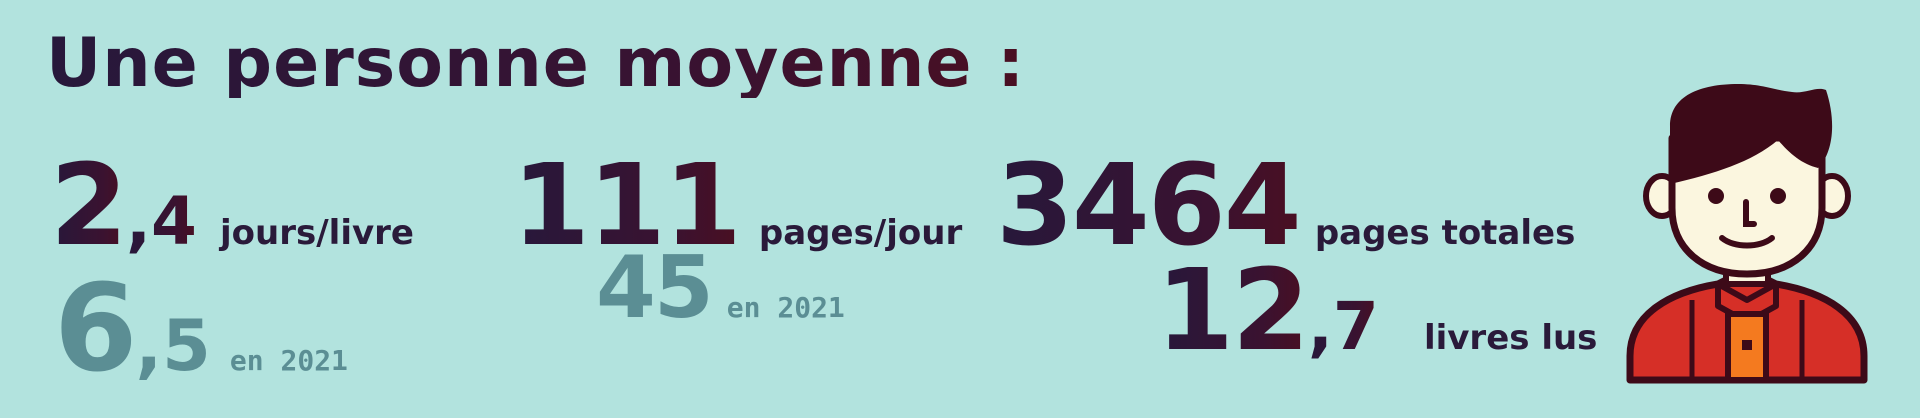  Describe the element at coordinates (95, 329) in the screenshot. I see `stat-days-per-book-2021-int: 6` at that location.